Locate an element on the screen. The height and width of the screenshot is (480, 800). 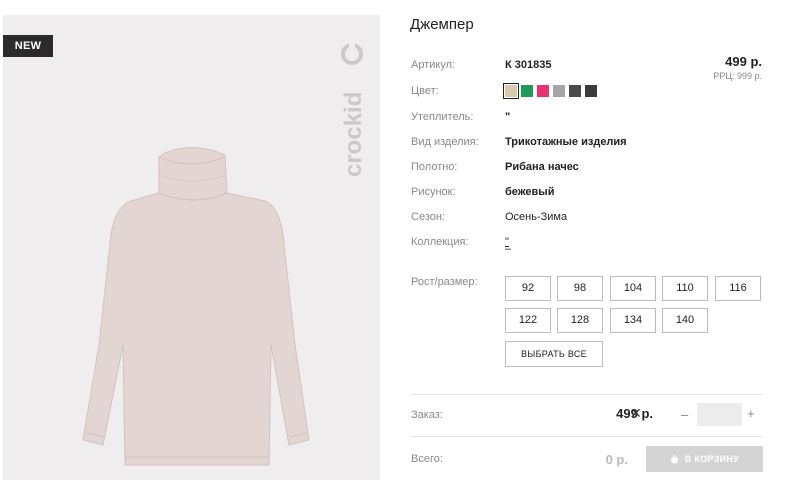
summary-label: Всего: is located at coordinates (427, 459).